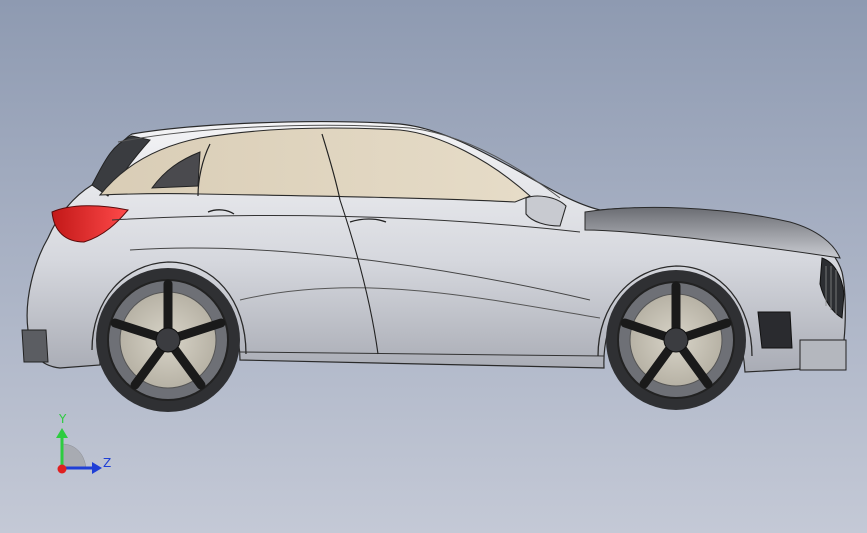 Image resolution: width=867 pixels, height=533 pixels. What do you see at coordinates (62, 433) in the screenshot?
I see `y-arrowhead-icon` at bounding box center [62, 433].